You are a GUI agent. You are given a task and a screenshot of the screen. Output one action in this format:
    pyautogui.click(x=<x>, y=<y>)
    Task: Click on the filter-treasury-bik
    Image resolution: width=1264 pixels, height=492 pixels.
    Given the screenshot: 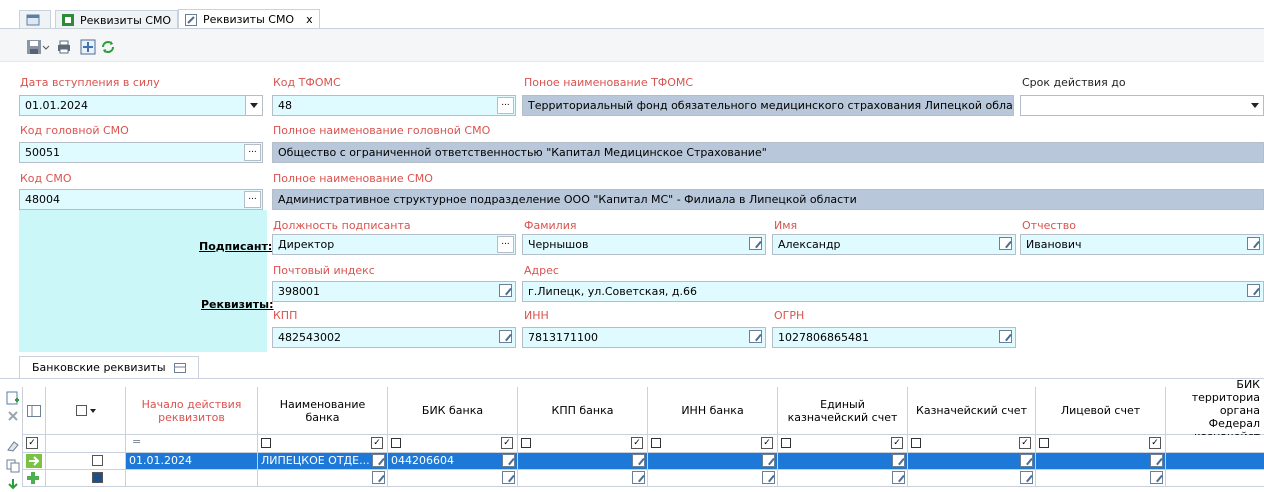 What is the action you would take?
    pyautogui.click(x=1215, y=444)
    